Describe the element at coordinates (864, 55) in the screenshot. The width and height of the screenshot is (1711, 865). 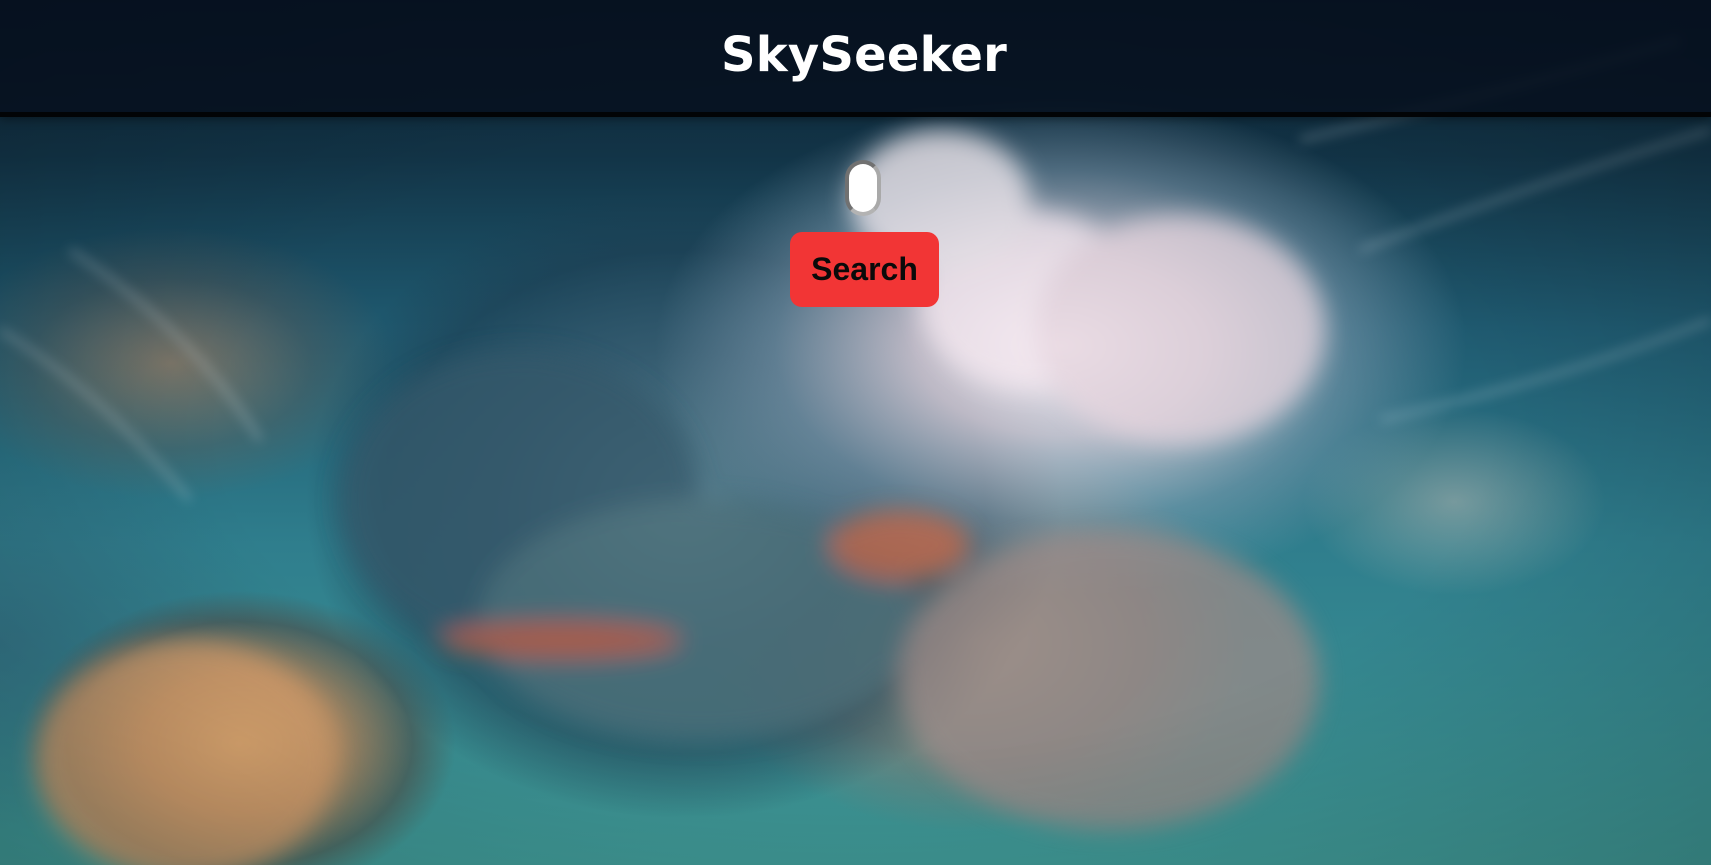
I see `app-title: SkySeeker` at that location.